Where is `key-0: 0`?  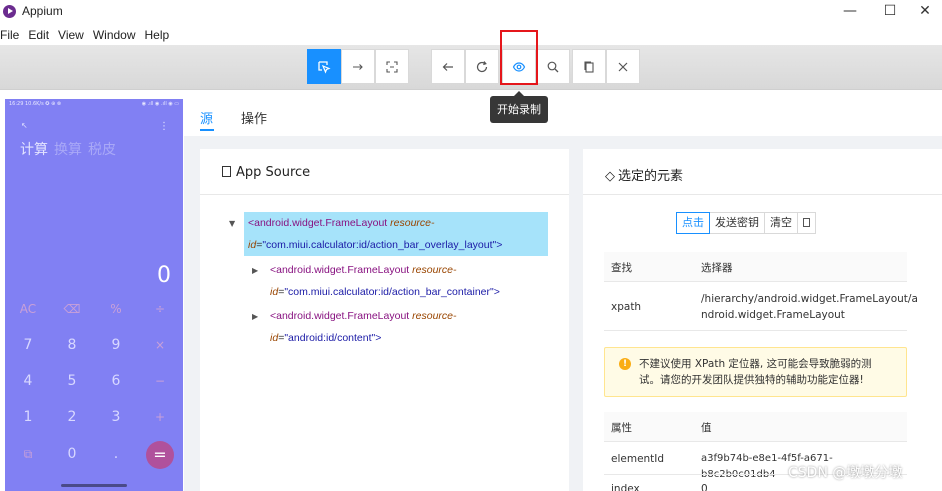
key-0: 0 is located at coordinates (72, 454).